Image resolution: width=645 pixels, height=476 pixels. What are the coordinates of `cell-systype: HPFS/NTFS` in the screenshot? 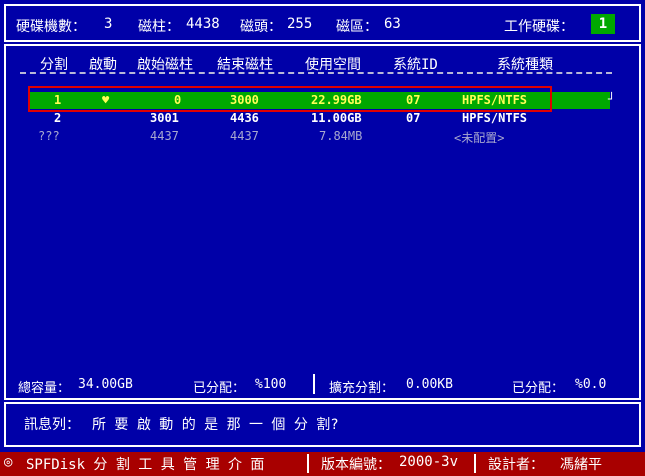 It's located at (495, 118).